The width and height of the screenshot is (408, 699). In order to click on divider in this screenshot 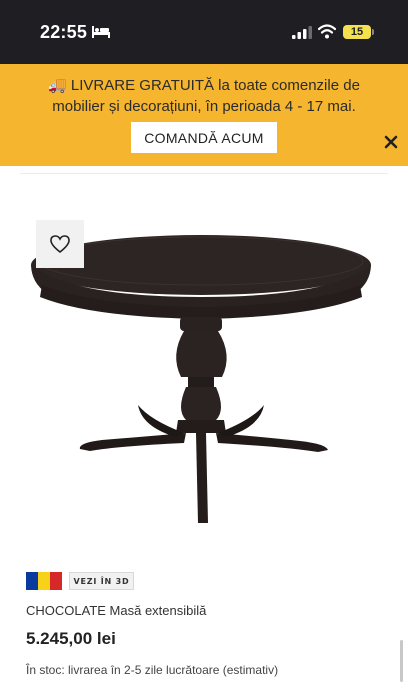, I will do `click(204, 173)`.